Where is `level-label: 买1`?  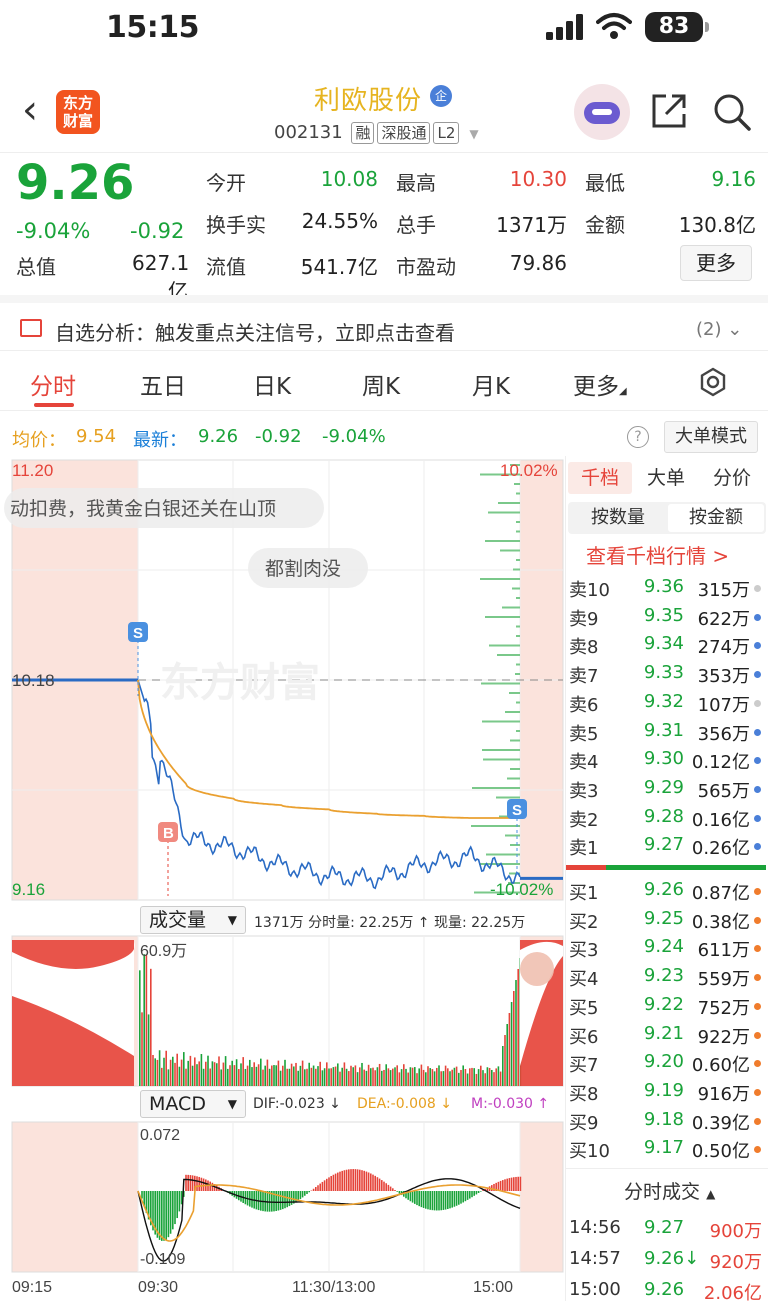 level-label: 买1 is located at coordinates (583, 892).